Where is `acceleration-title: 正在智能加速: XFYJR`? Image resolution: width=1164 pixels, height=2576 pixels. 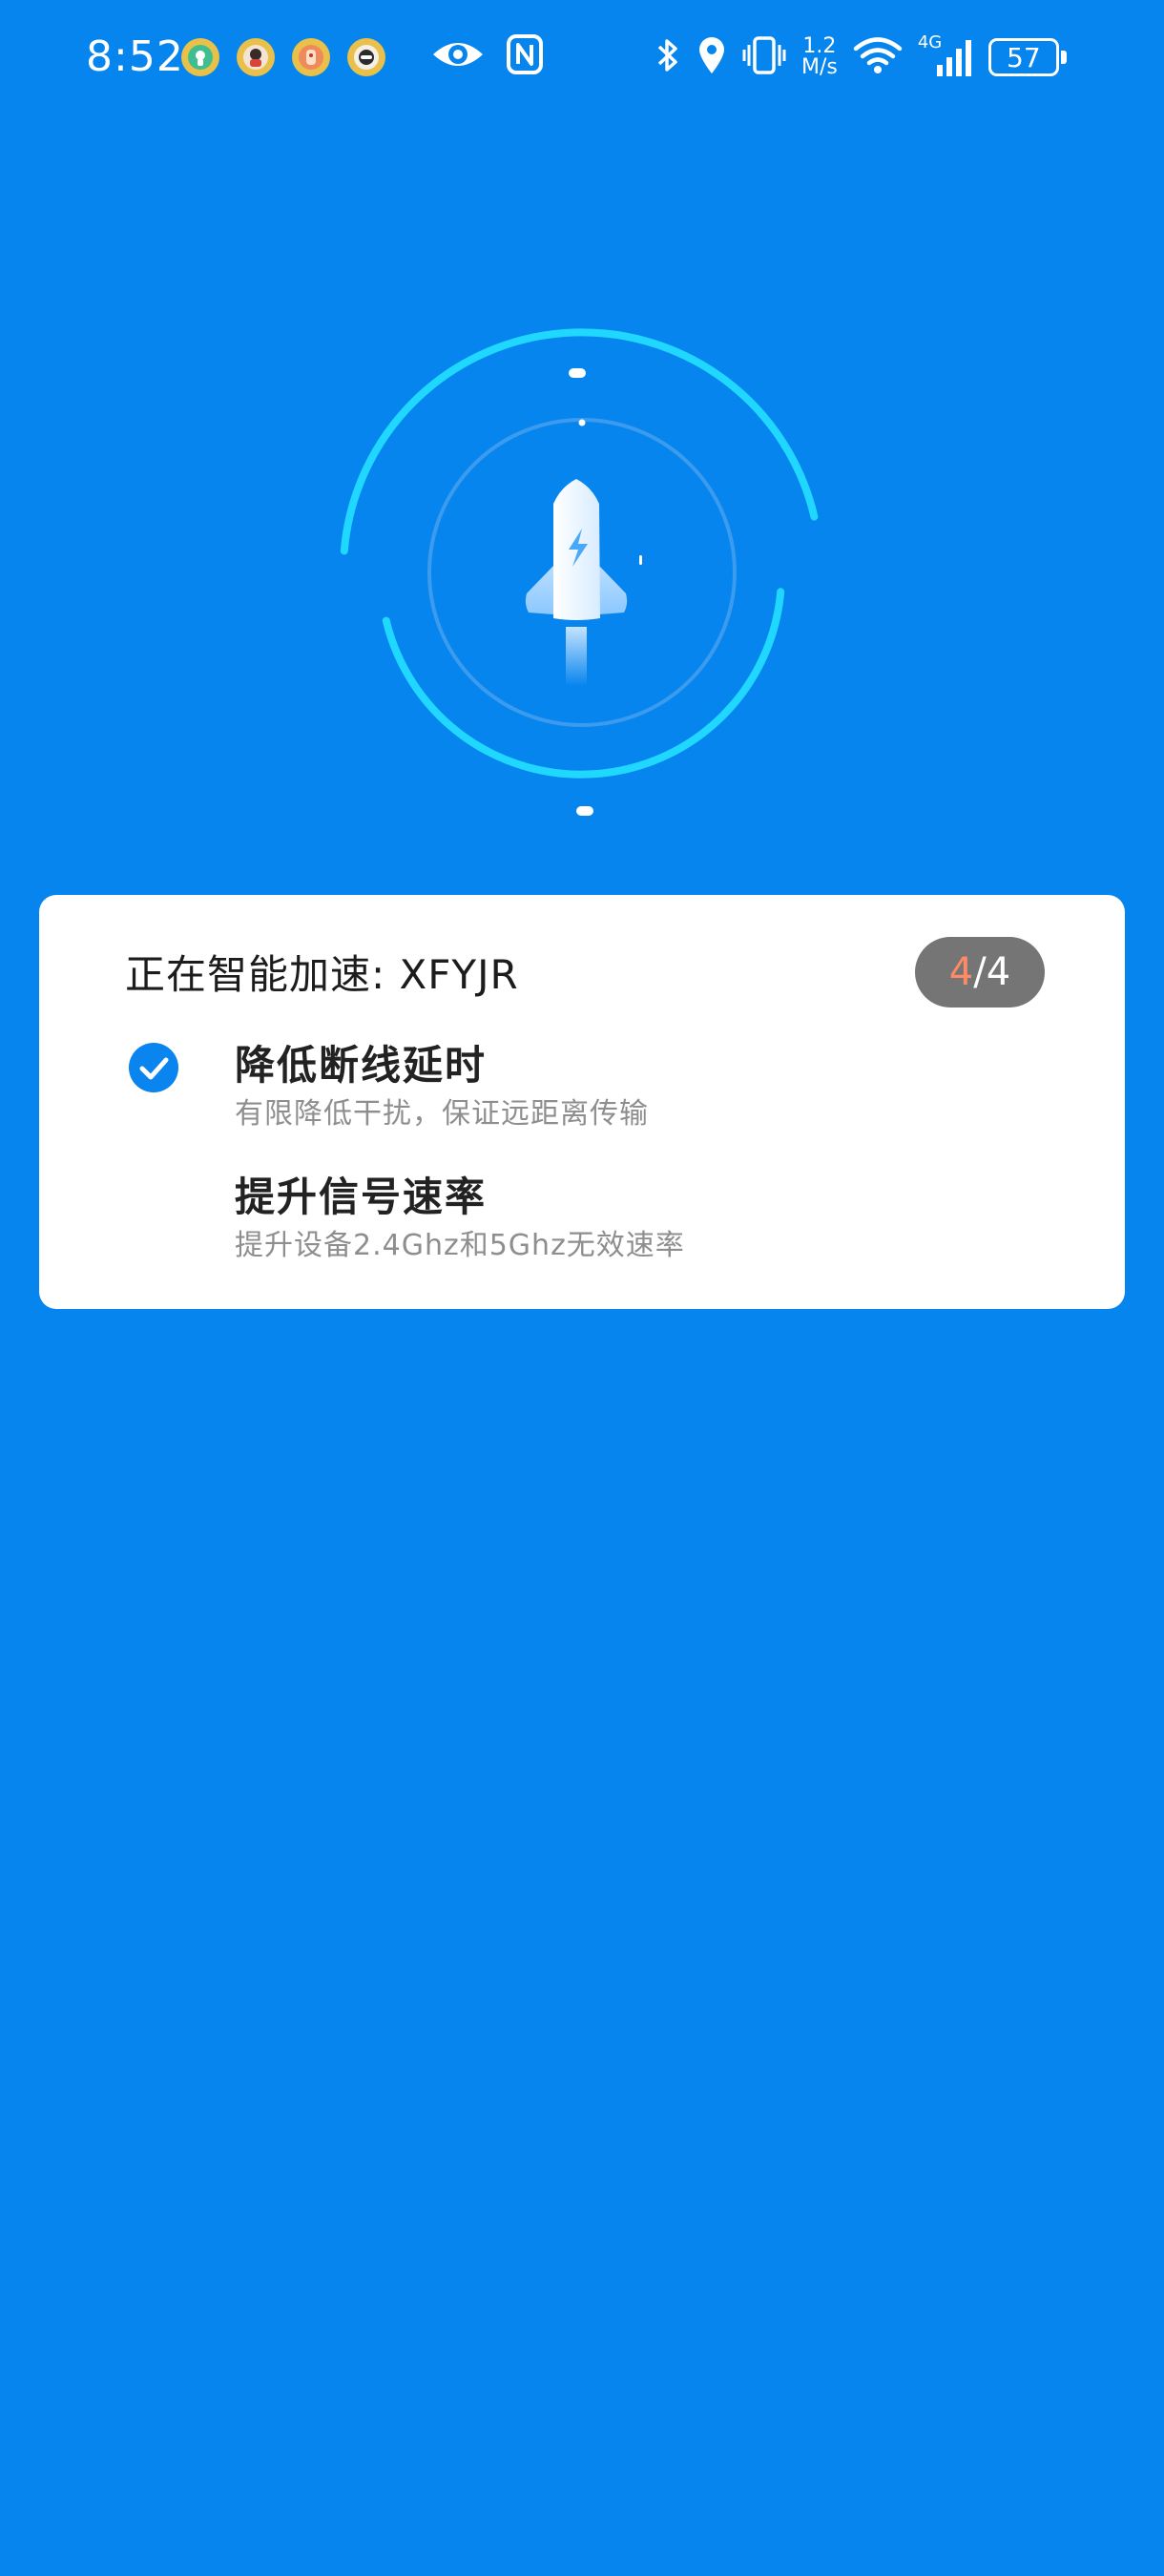 acceleration-title: 正在智能加速: XFYJR is located at coordinates (322, 974).